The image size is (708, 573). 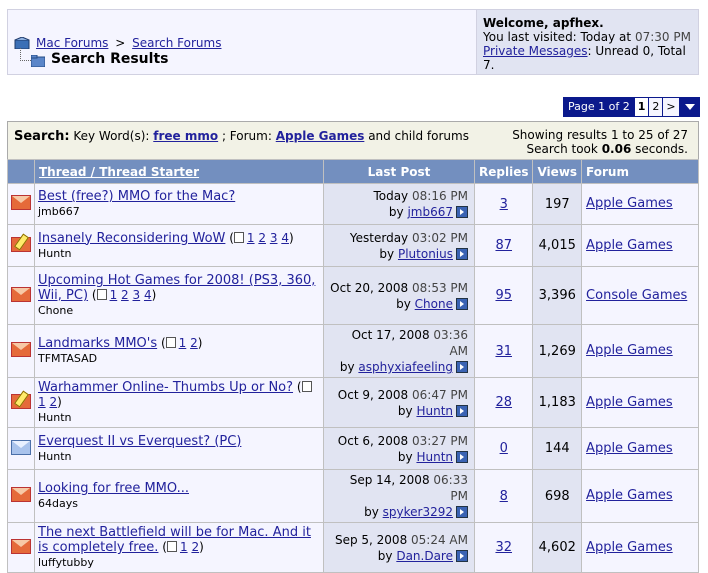 What do you see at coordinates (185, 136) in the screenshot?
I see `keyword-link: free mmo` at bounding box center [185, 136].